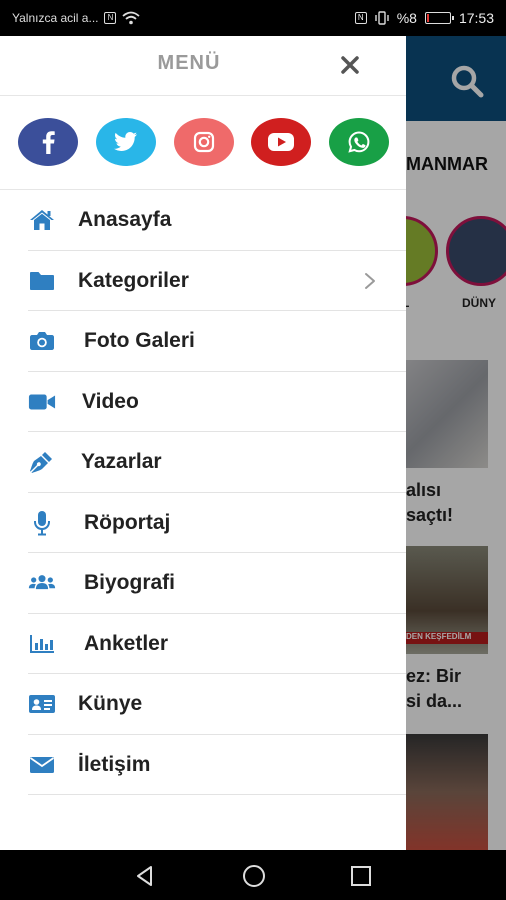  I want to click on system-navigation-bar, so click(253, 875).